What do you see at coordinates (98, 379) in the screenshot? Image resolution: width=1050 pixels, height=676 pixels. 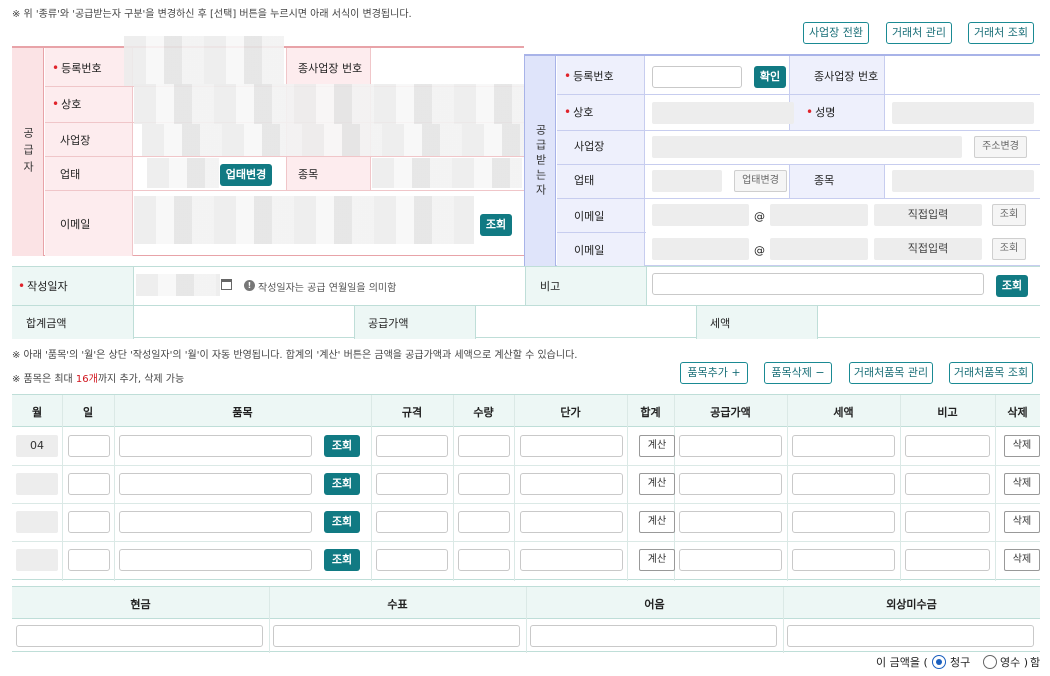 I see `max-items-note: ※ 품목은 최대 16개까지 추가, 삭제 가능` at bounding box center [98, 379].